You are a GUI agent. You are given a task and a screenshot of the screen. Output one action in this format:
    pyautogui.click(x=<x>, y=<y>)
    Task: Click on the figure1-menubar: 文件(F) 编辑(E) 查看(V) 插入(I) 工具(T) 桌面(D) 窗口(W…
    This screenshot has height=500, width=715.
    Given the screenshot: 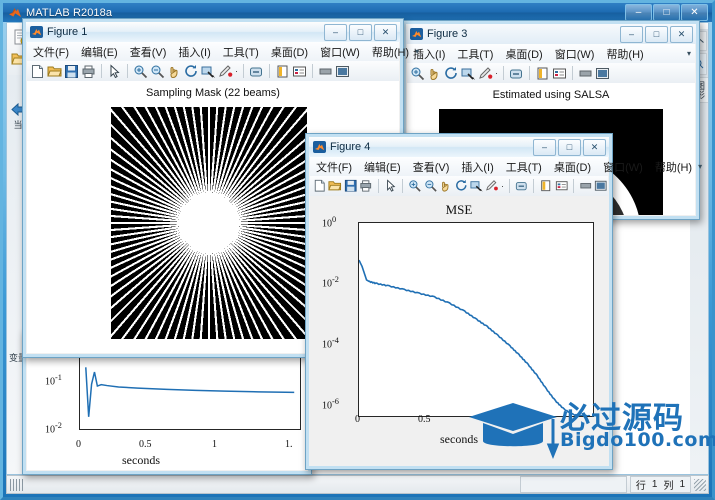 What is the action you would take?
    pyautogui.click(x=223, y=52)
    